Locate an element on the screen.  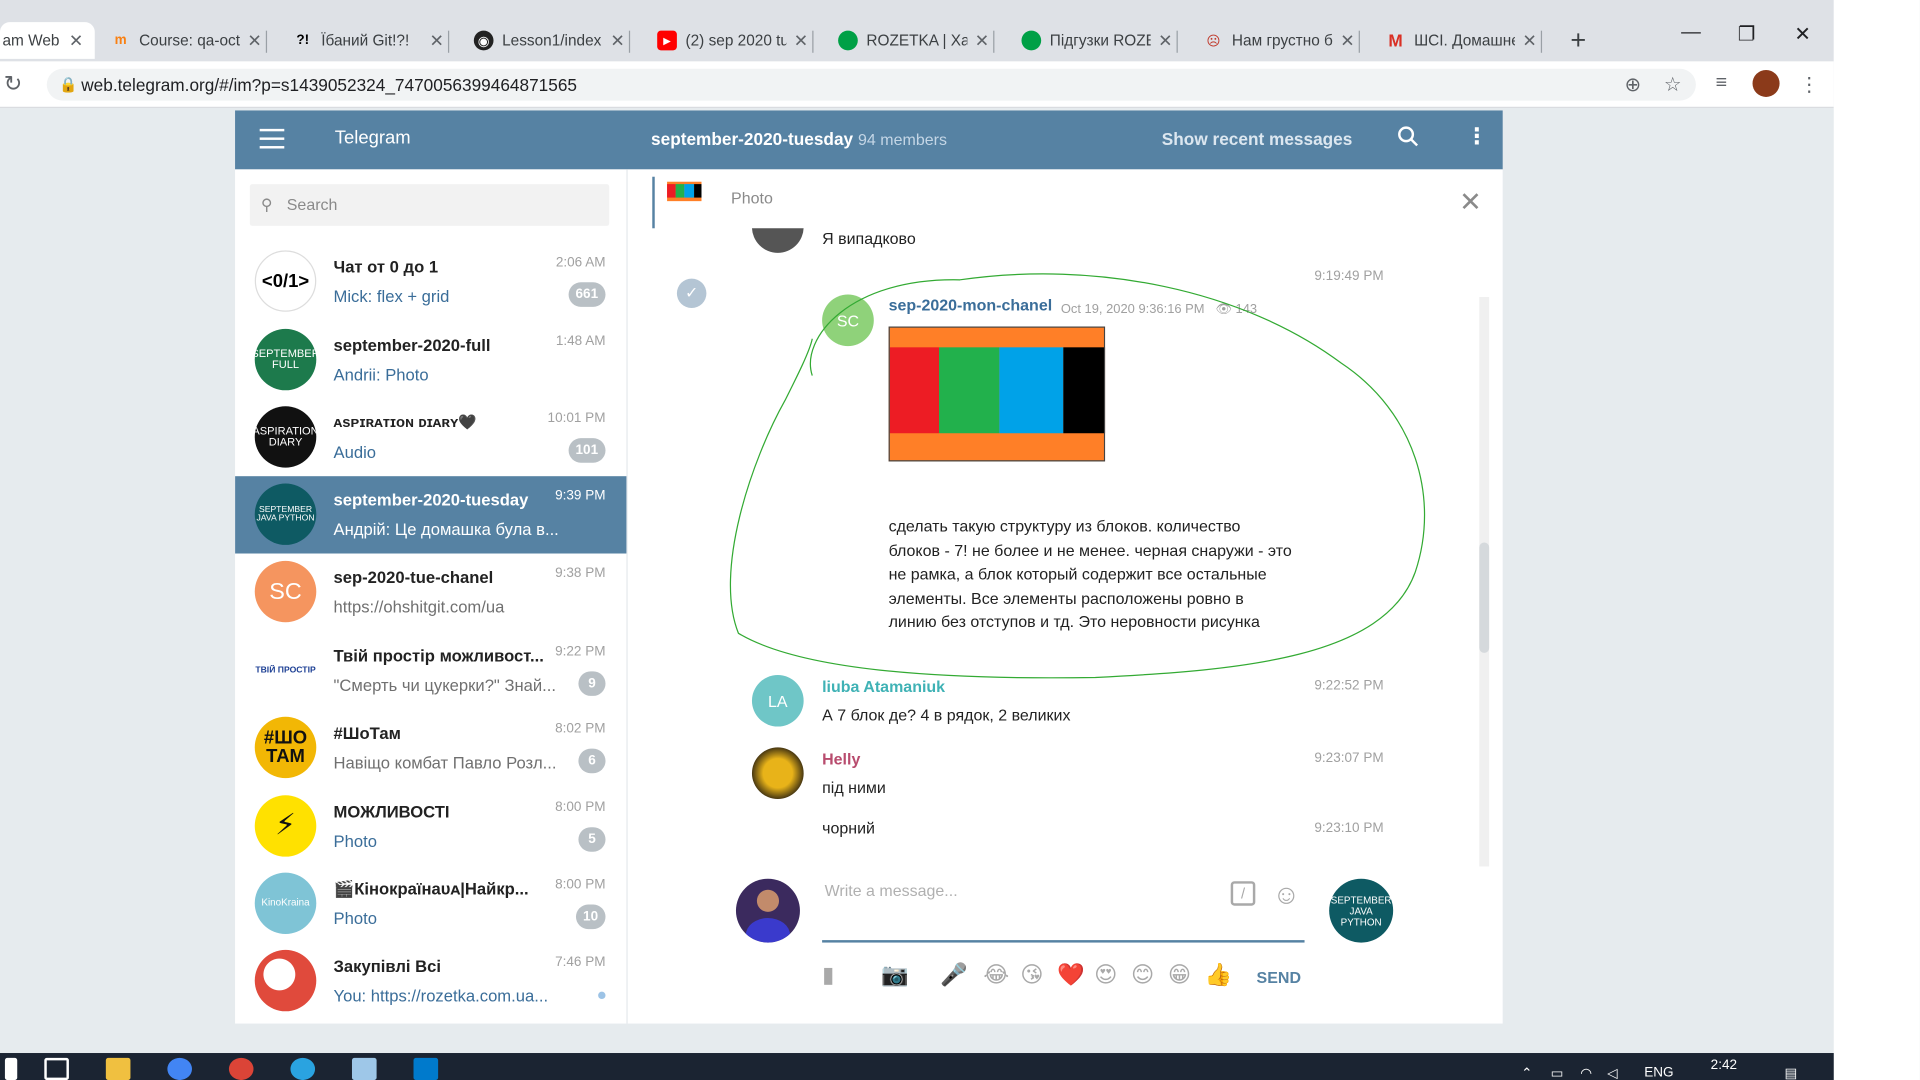
search-icon is located at coordinates (1408, 139).